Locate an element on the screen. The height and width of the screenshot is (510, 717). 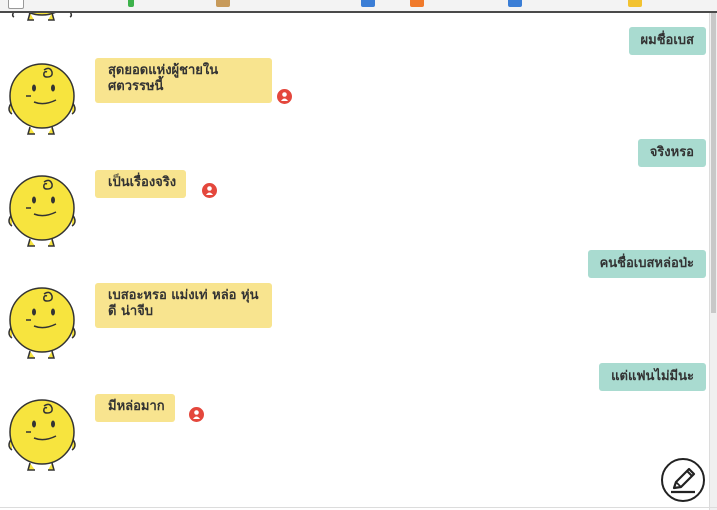
bot-message-bubble: เป็นเรื่องจริง is located at coordinates (141, 184).